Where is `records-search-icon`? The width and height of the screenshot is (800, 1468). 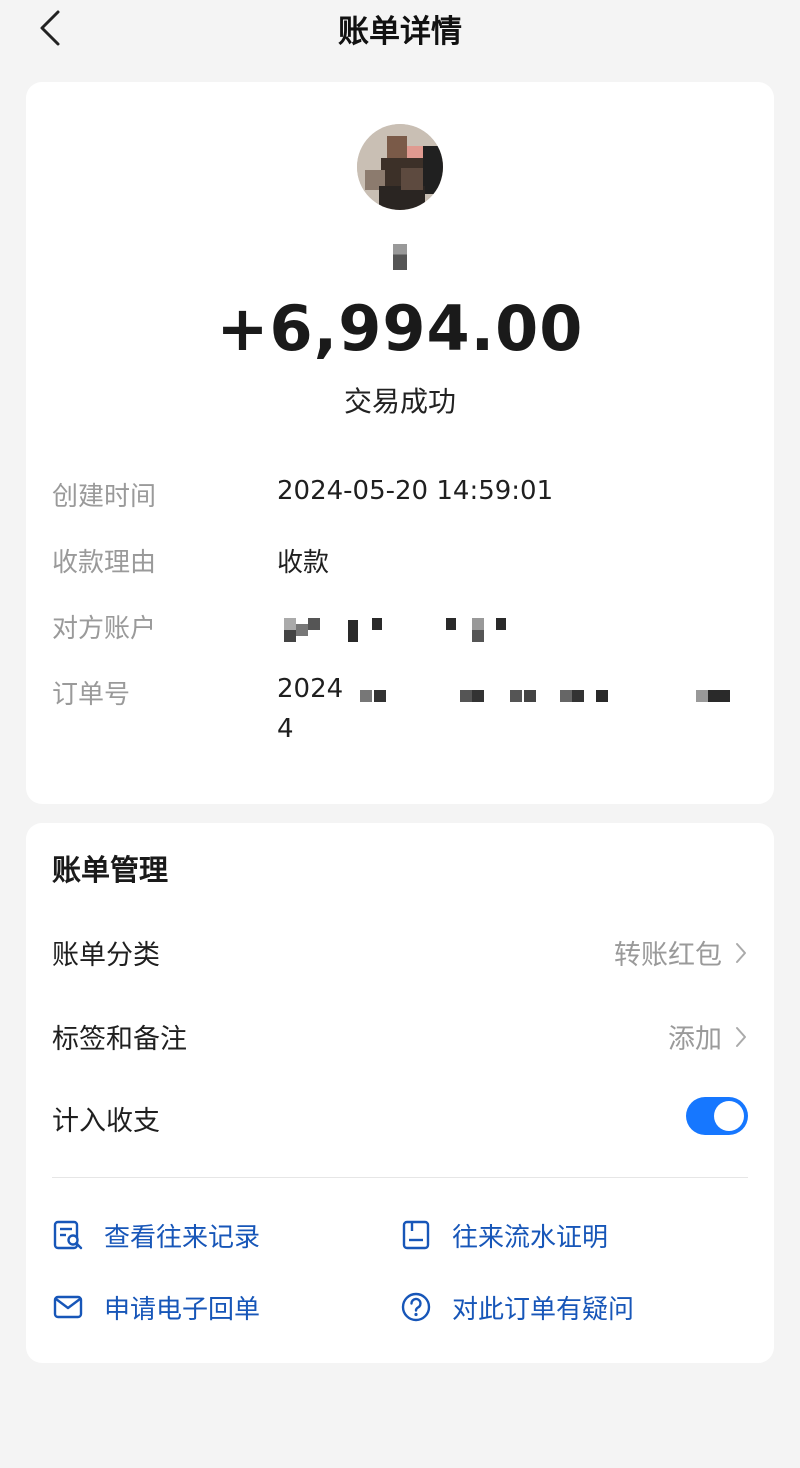
records-search-icon is located at coordinates (68, 1235).